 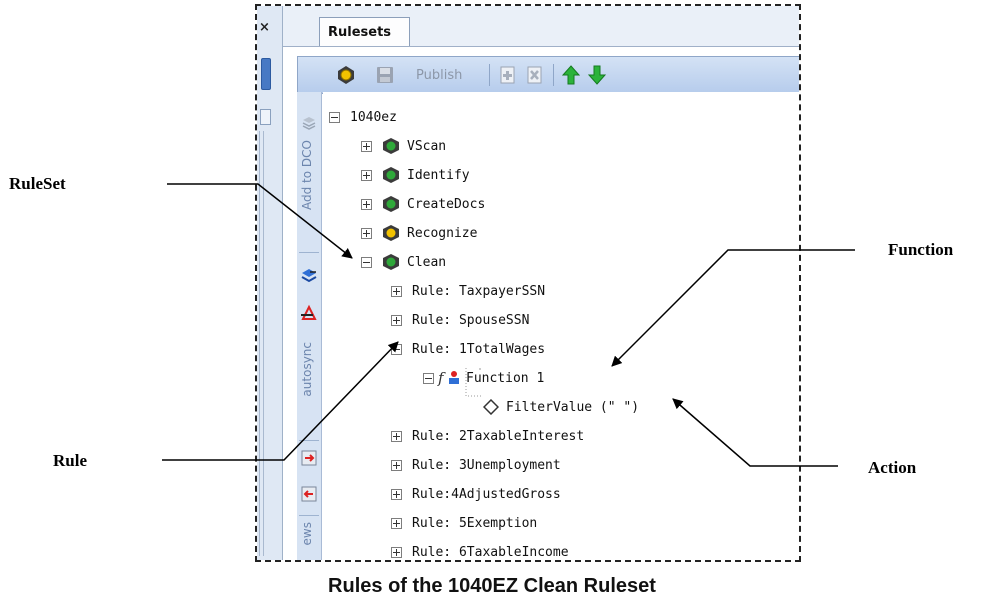 I want to click on ruleset-node-clean: Clean, so click(x=403, y=262).